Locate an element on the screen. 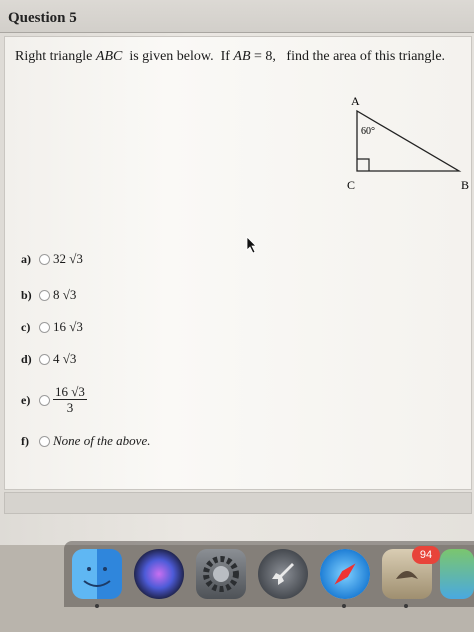 The image size is (474, 632). right-angle-marker is located at coordinates (363, 164).